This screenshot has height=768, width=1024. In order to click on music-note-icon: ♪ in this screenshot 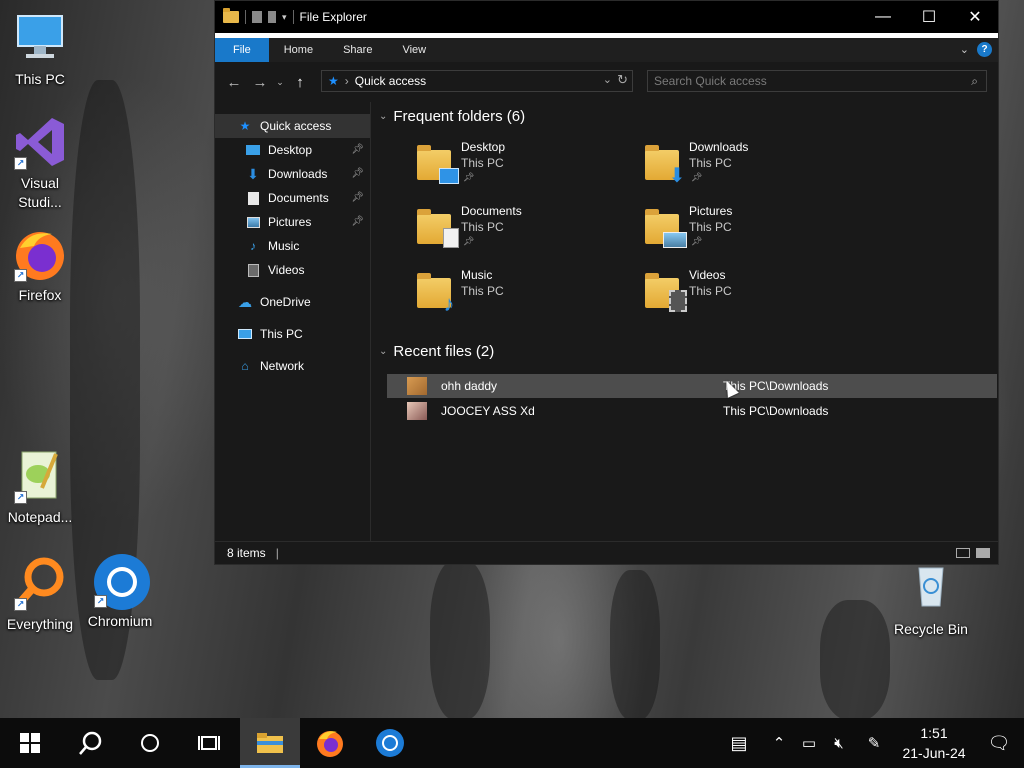, I will do `click(253, 246)`.